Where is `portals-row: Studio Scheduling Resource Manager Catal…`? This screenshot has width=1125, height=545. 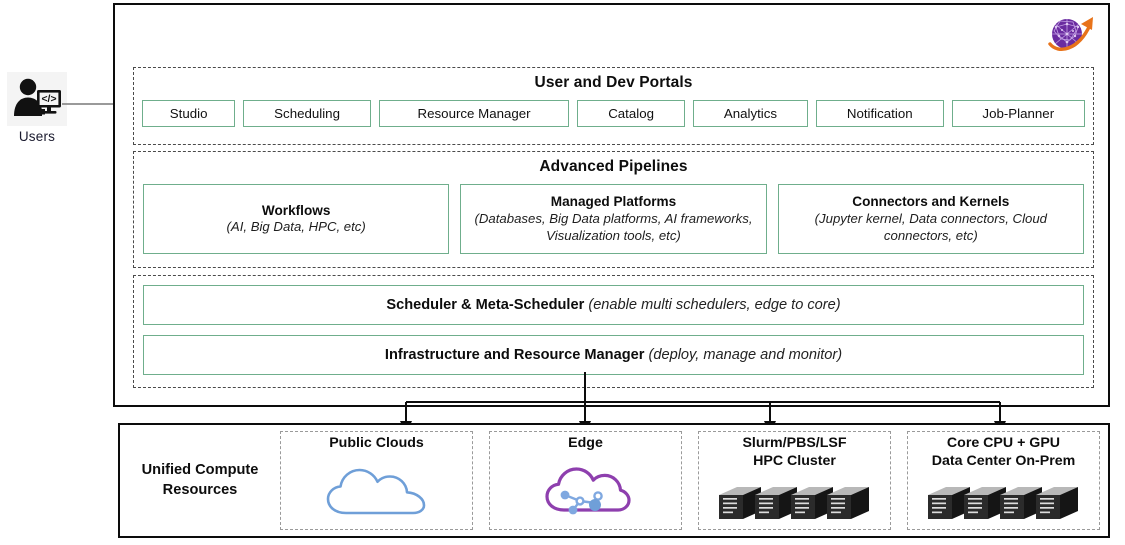
portals-row: Studio Scheduling Resource Manager Catal… is located at coordinates (614, 113).